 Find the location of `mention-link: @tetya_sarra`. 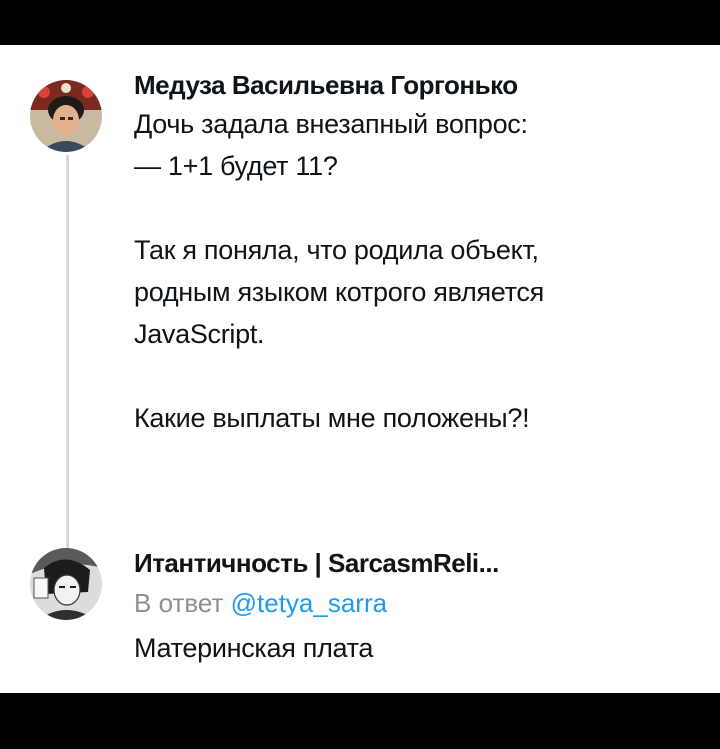

mention-link: @tetya_sarra is located at coordinates (309, 603).